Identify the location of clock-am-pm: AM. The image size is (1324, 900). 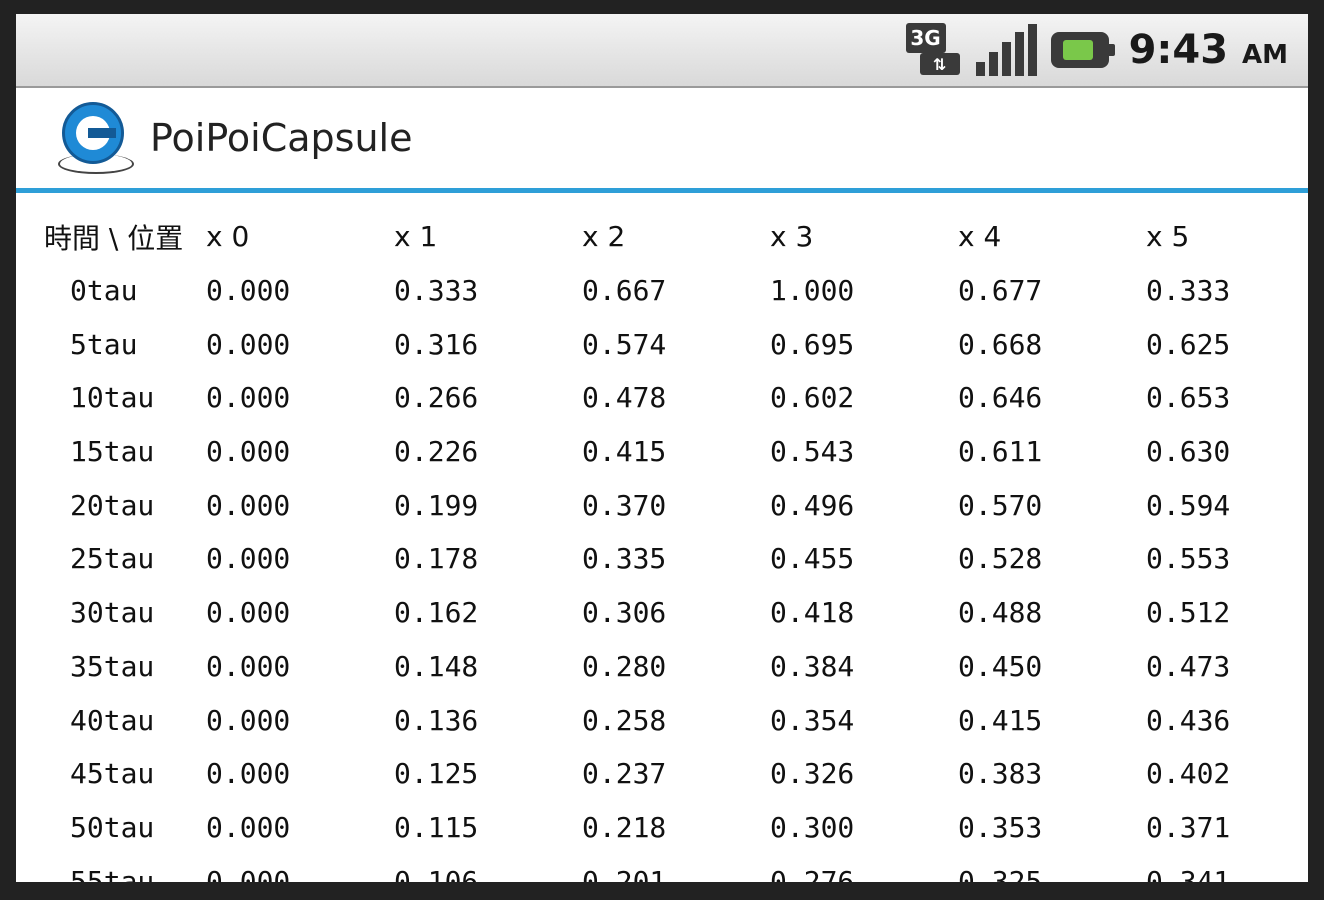
(1265, 55).